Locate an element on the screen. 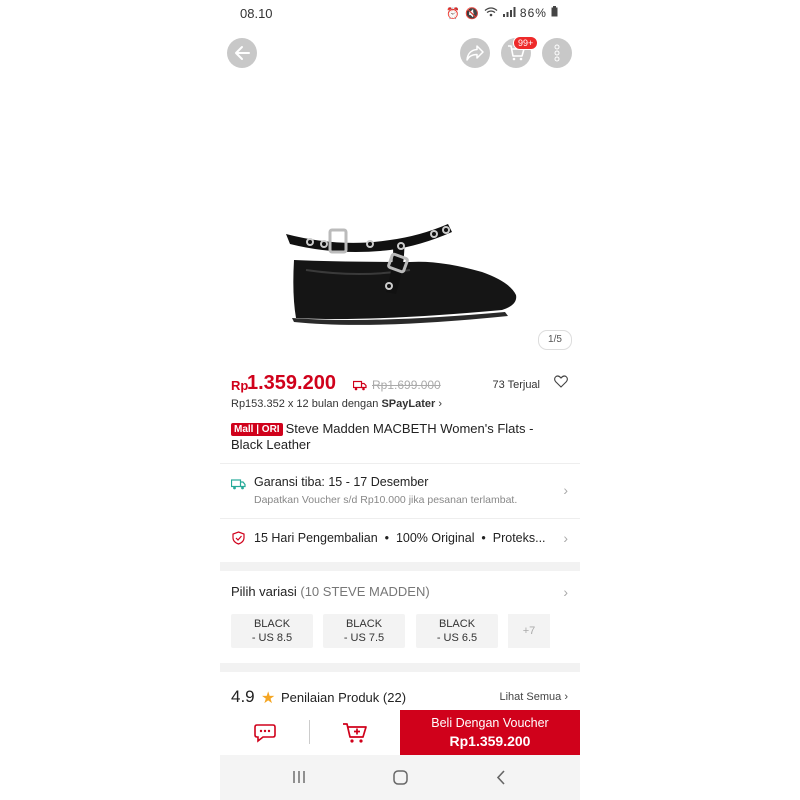 This screenshot has width=800, height=800. cart-button: 99+ is located at coordinates (520, 52).